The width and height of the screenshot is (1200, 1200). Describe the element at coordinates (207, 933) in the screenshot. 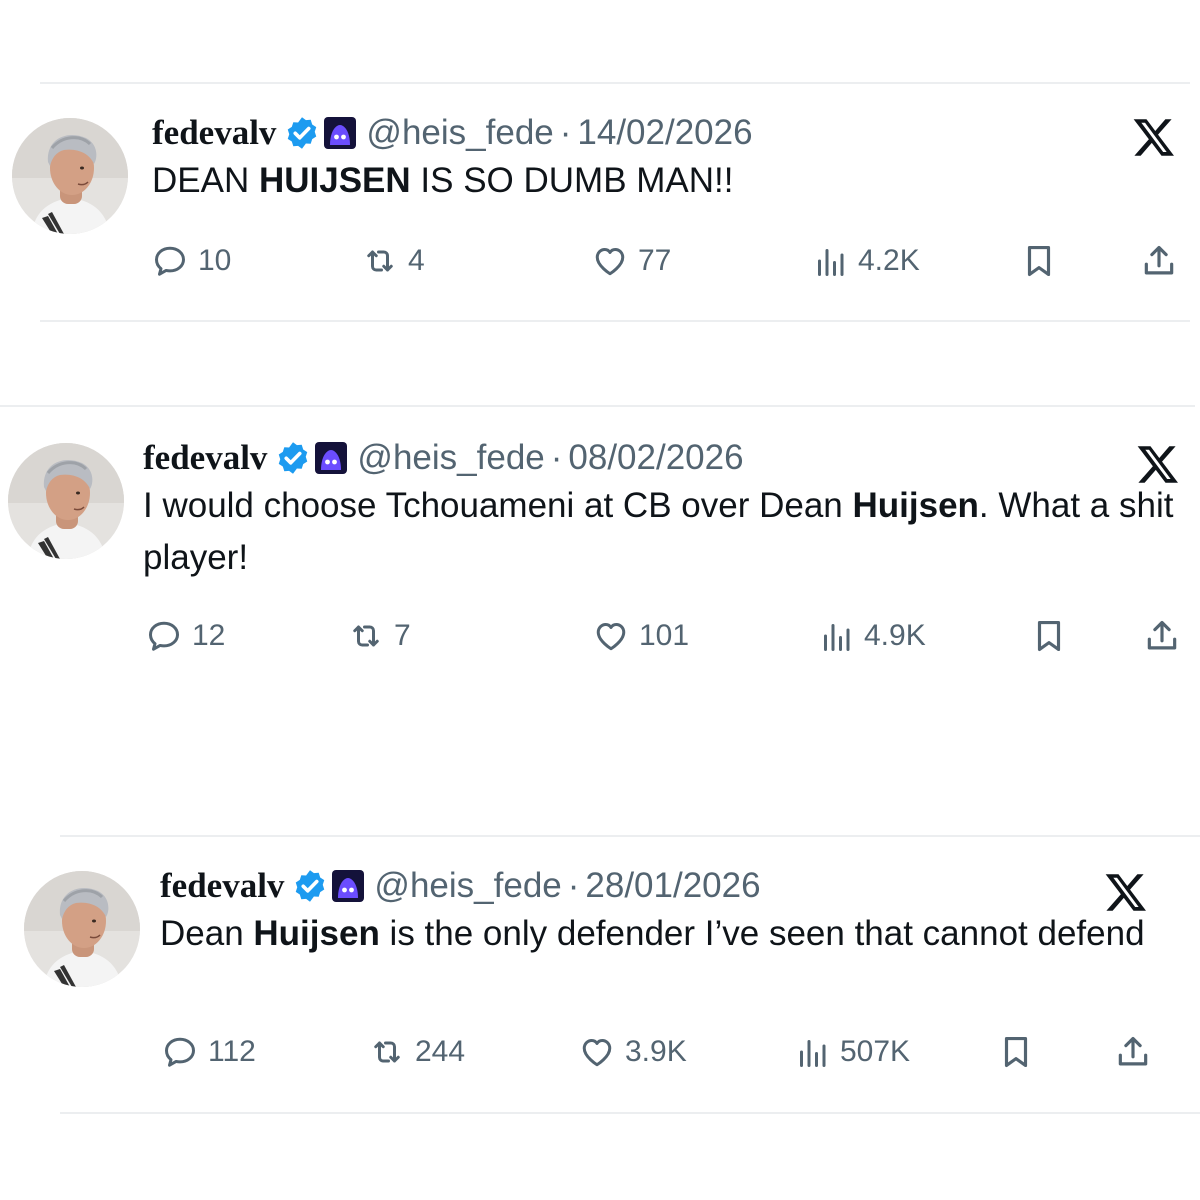

I see `tweet-text-part: Dean` at that location.